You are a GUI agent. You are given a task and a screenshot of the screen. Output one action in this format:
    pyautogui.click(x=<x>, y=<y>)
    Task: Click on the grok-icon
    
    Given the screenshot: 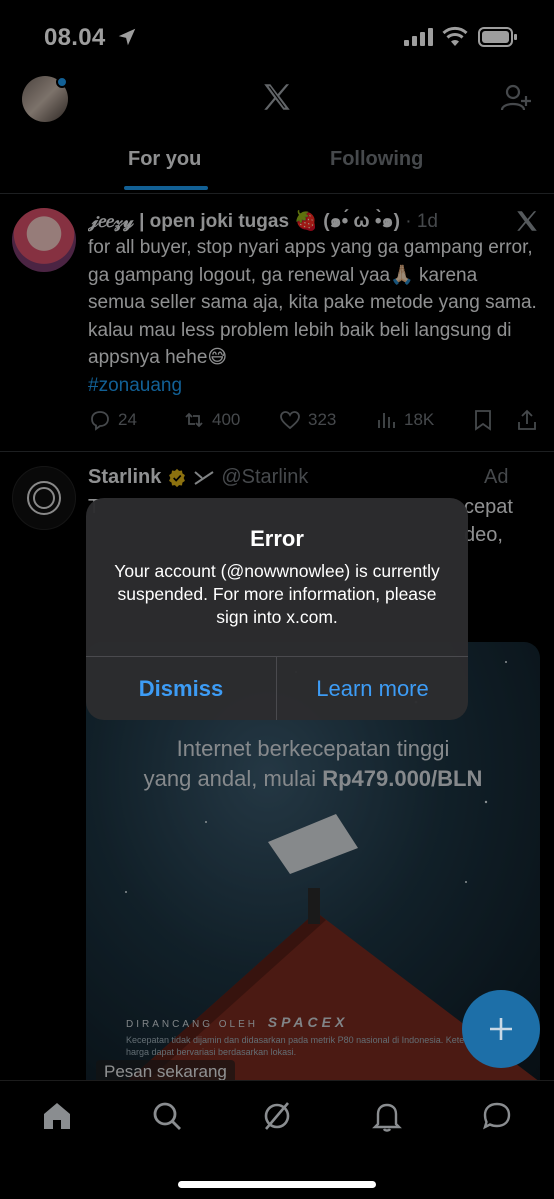 What is the action you would take?
    pyautogui.click(x=277, y=1116)
    